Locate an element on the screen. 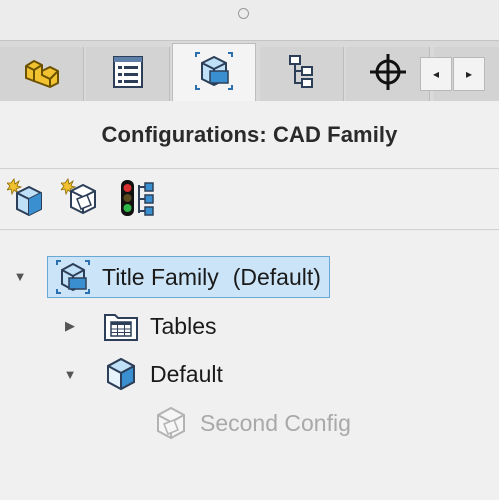 The image size is (499, 500). tree-node-default: Default is located at coordinates (162, 374).